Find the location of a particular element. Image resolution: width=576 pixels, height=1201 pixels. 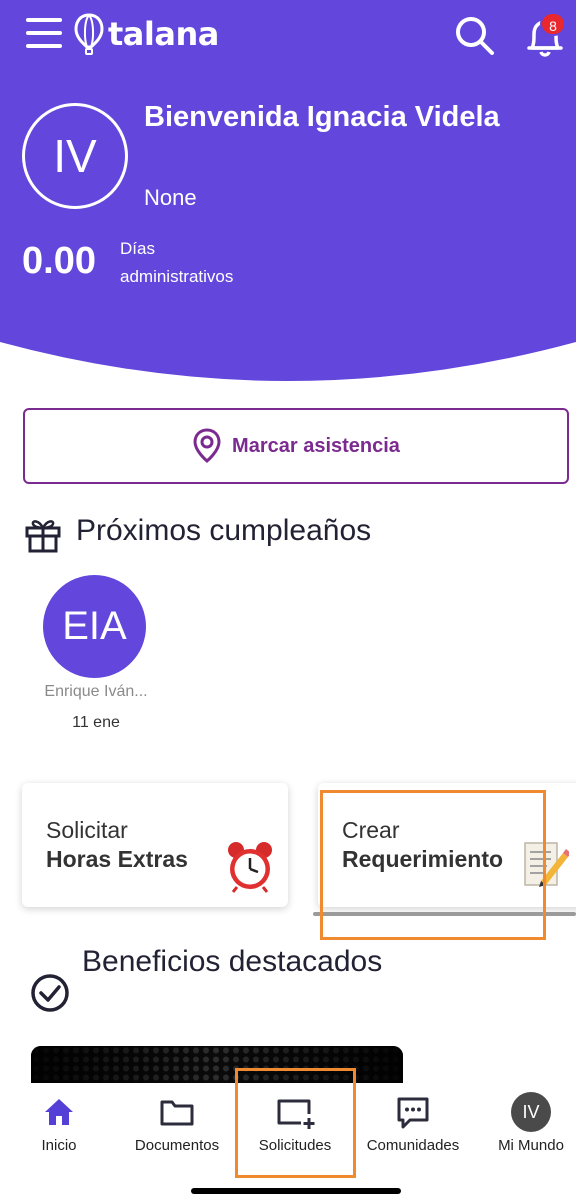

welcome-text: Bienvenida Ignacia Videla is located at coordinates (322, 117).